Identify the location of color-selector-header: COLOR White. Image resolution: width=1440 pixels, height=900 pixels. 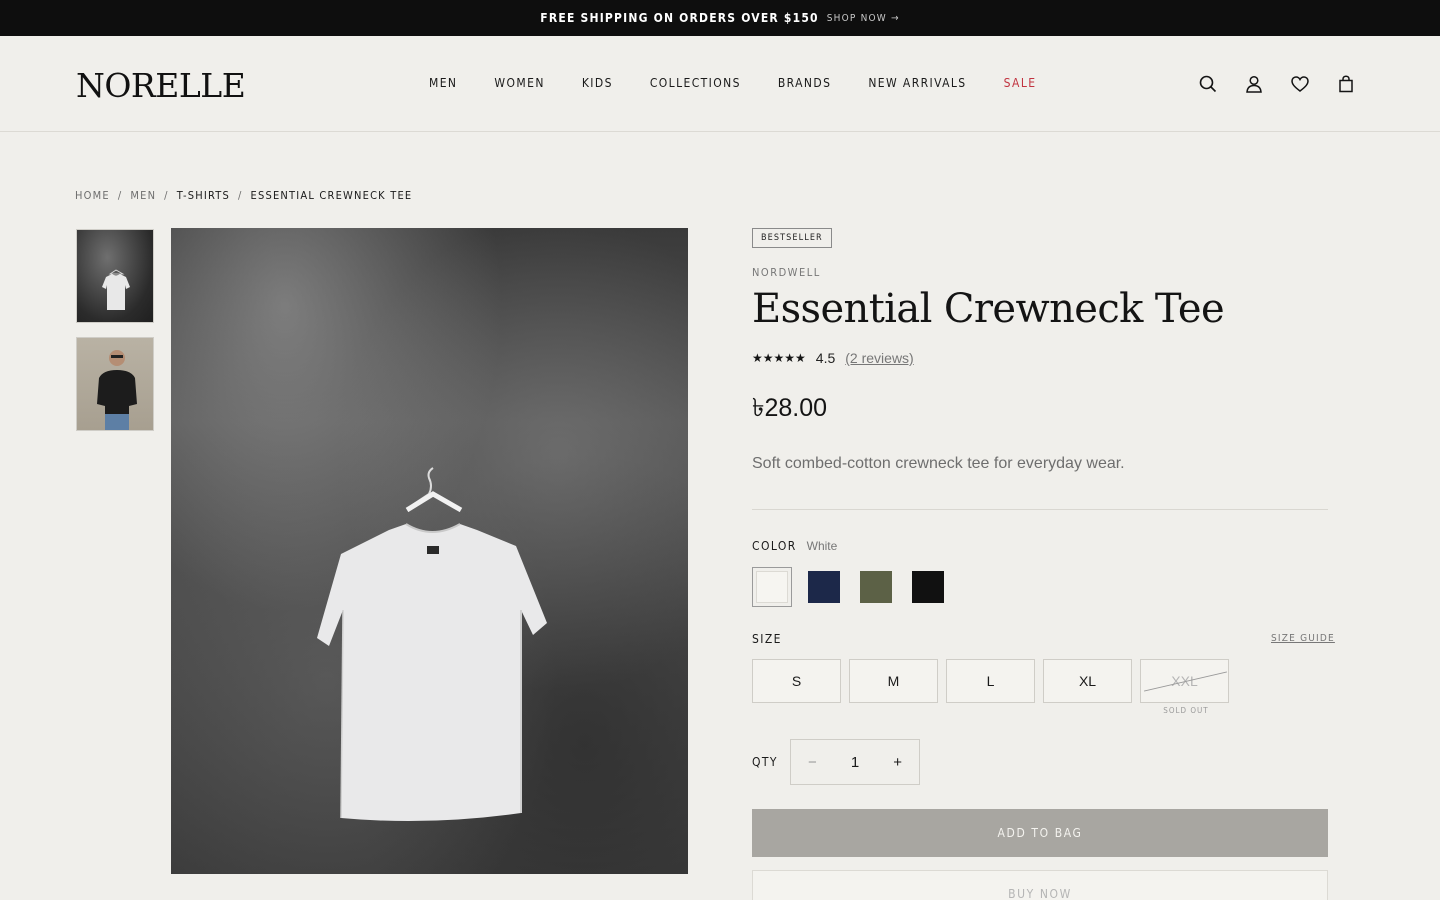
(794, 546).